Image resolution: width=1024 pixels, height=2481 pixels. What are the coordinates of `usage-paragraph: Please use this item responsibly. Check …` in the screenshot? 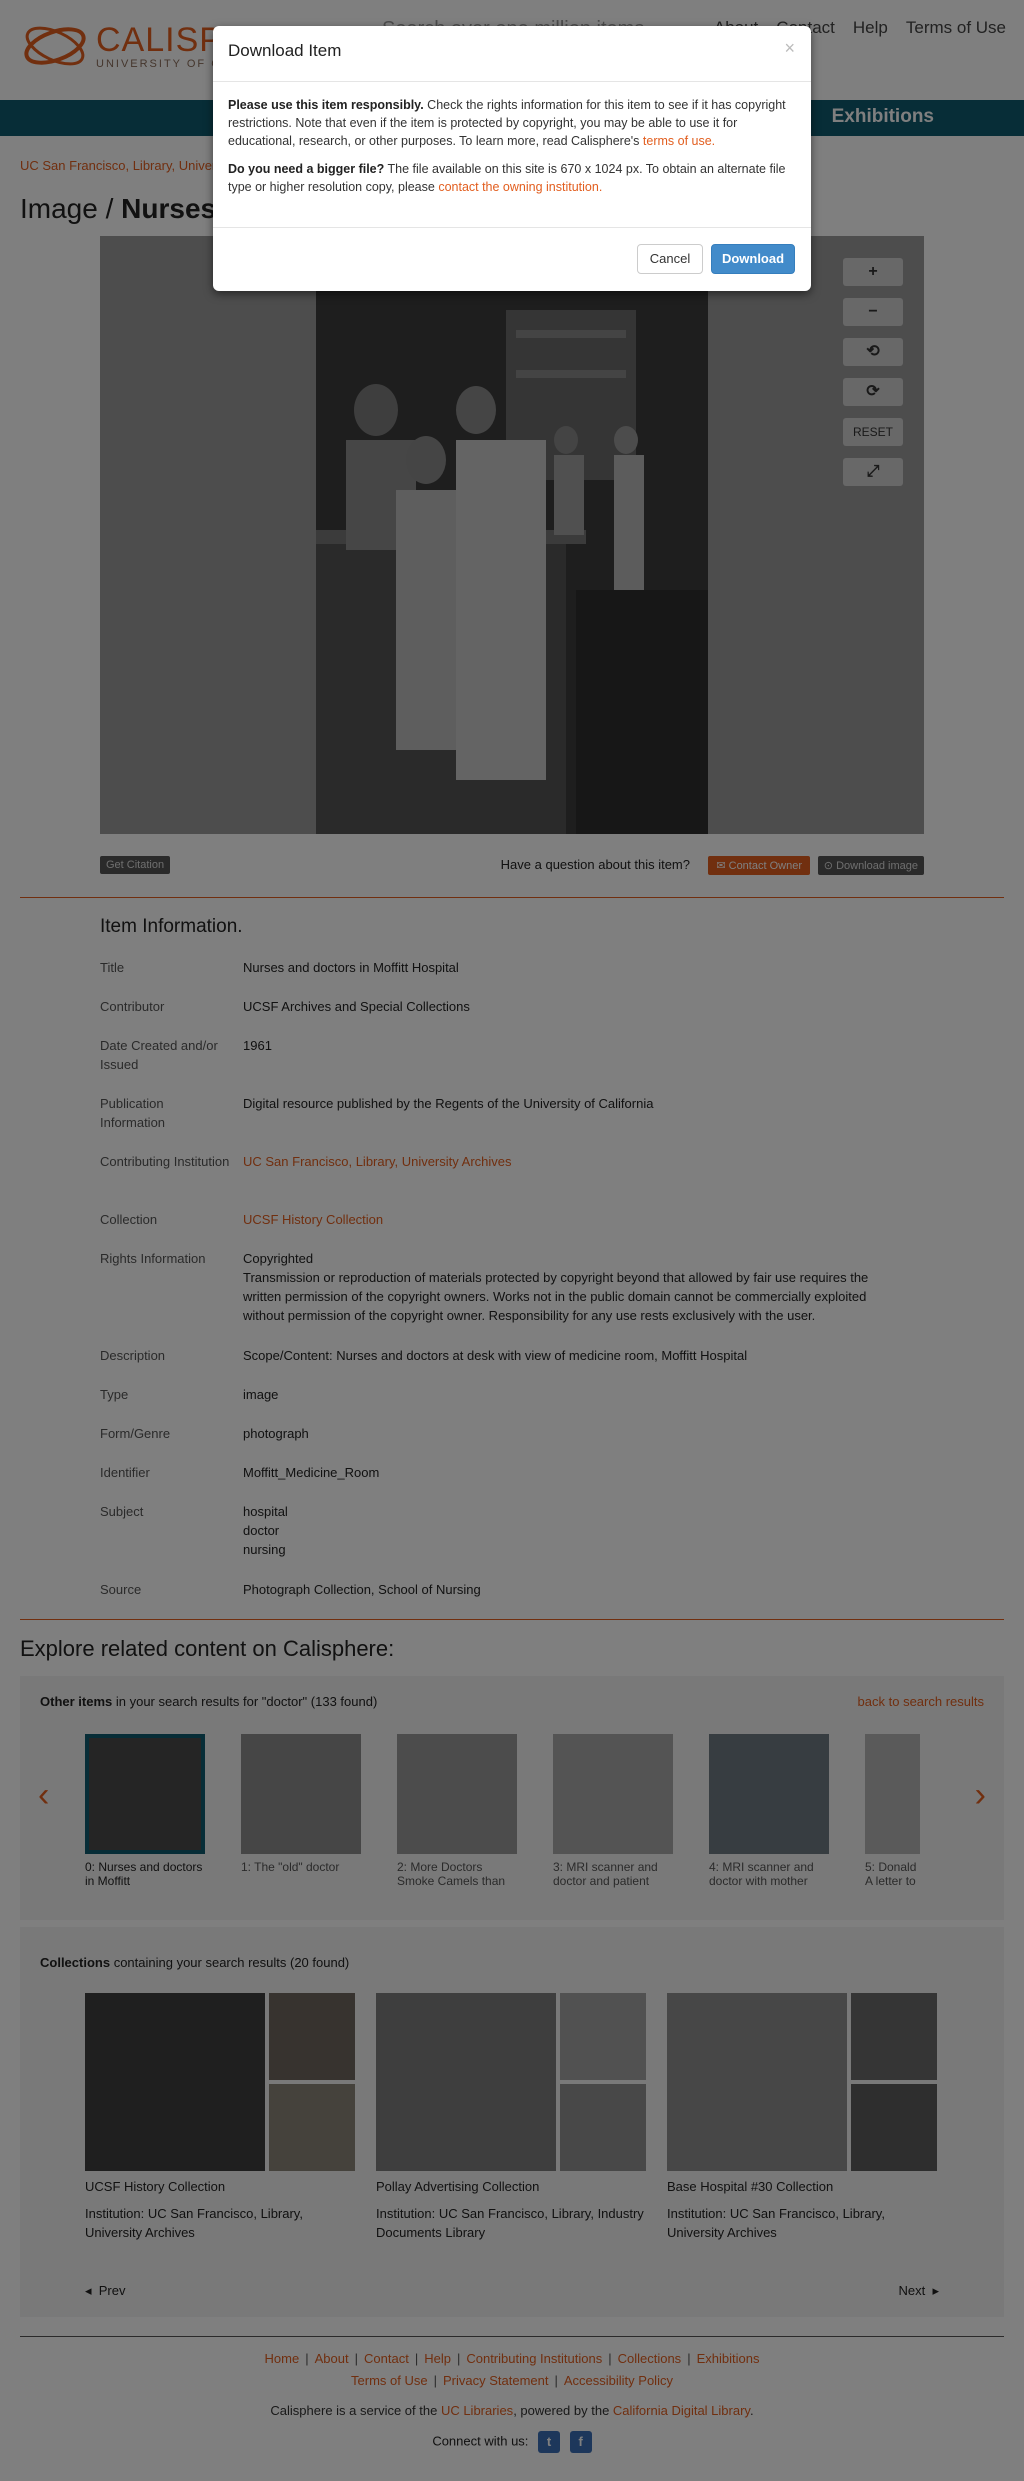 It's located at (512, 123).